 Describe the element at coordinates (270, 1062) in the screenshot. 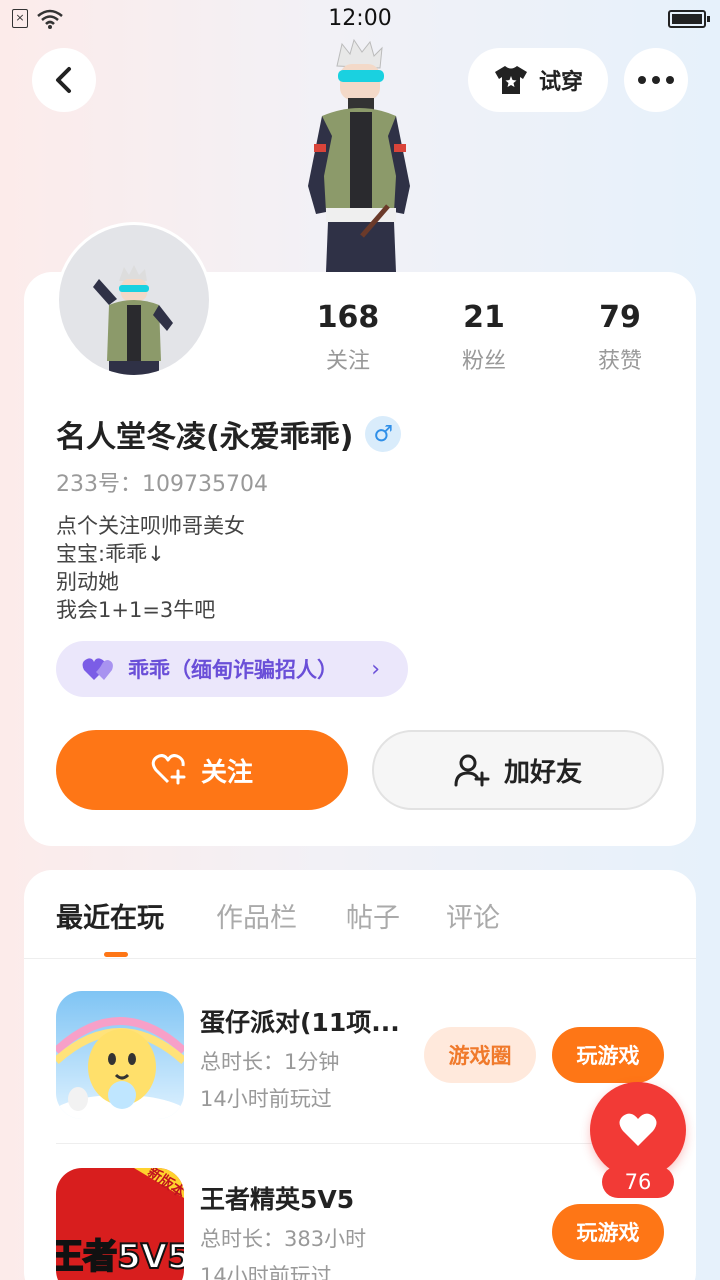

I see `game-duration: 总时长：1分钟` at that location.